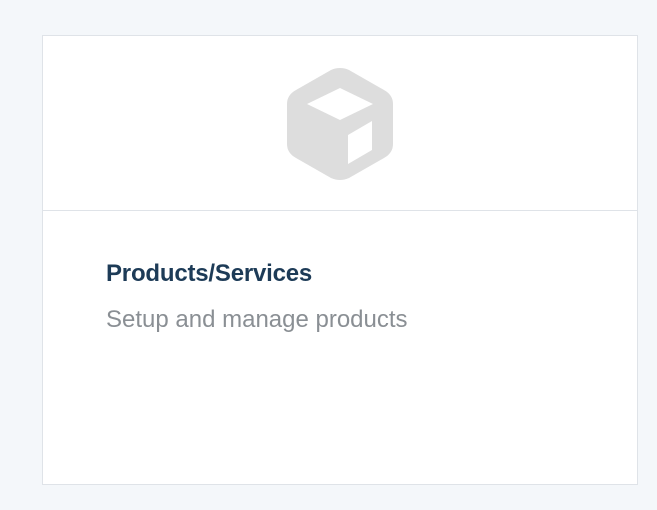 Image resolution: width=657 pixels, height=510 pixels. What do you see at coordinates (371, 274) in the screenshot?
I see `card-title: Products/Services` at bounding box center [371, 274].